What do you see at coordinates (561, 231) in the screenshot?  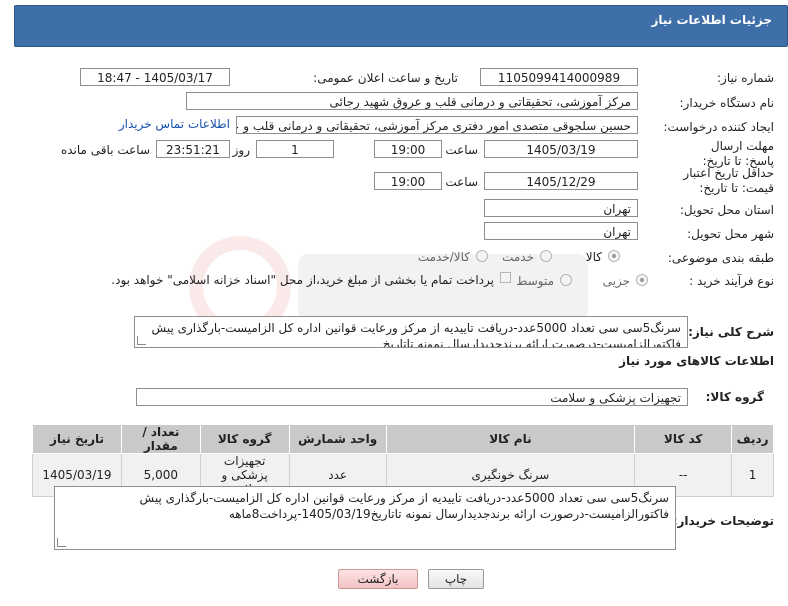 I see `city-field: تهران` at bounding box center [561, 231].